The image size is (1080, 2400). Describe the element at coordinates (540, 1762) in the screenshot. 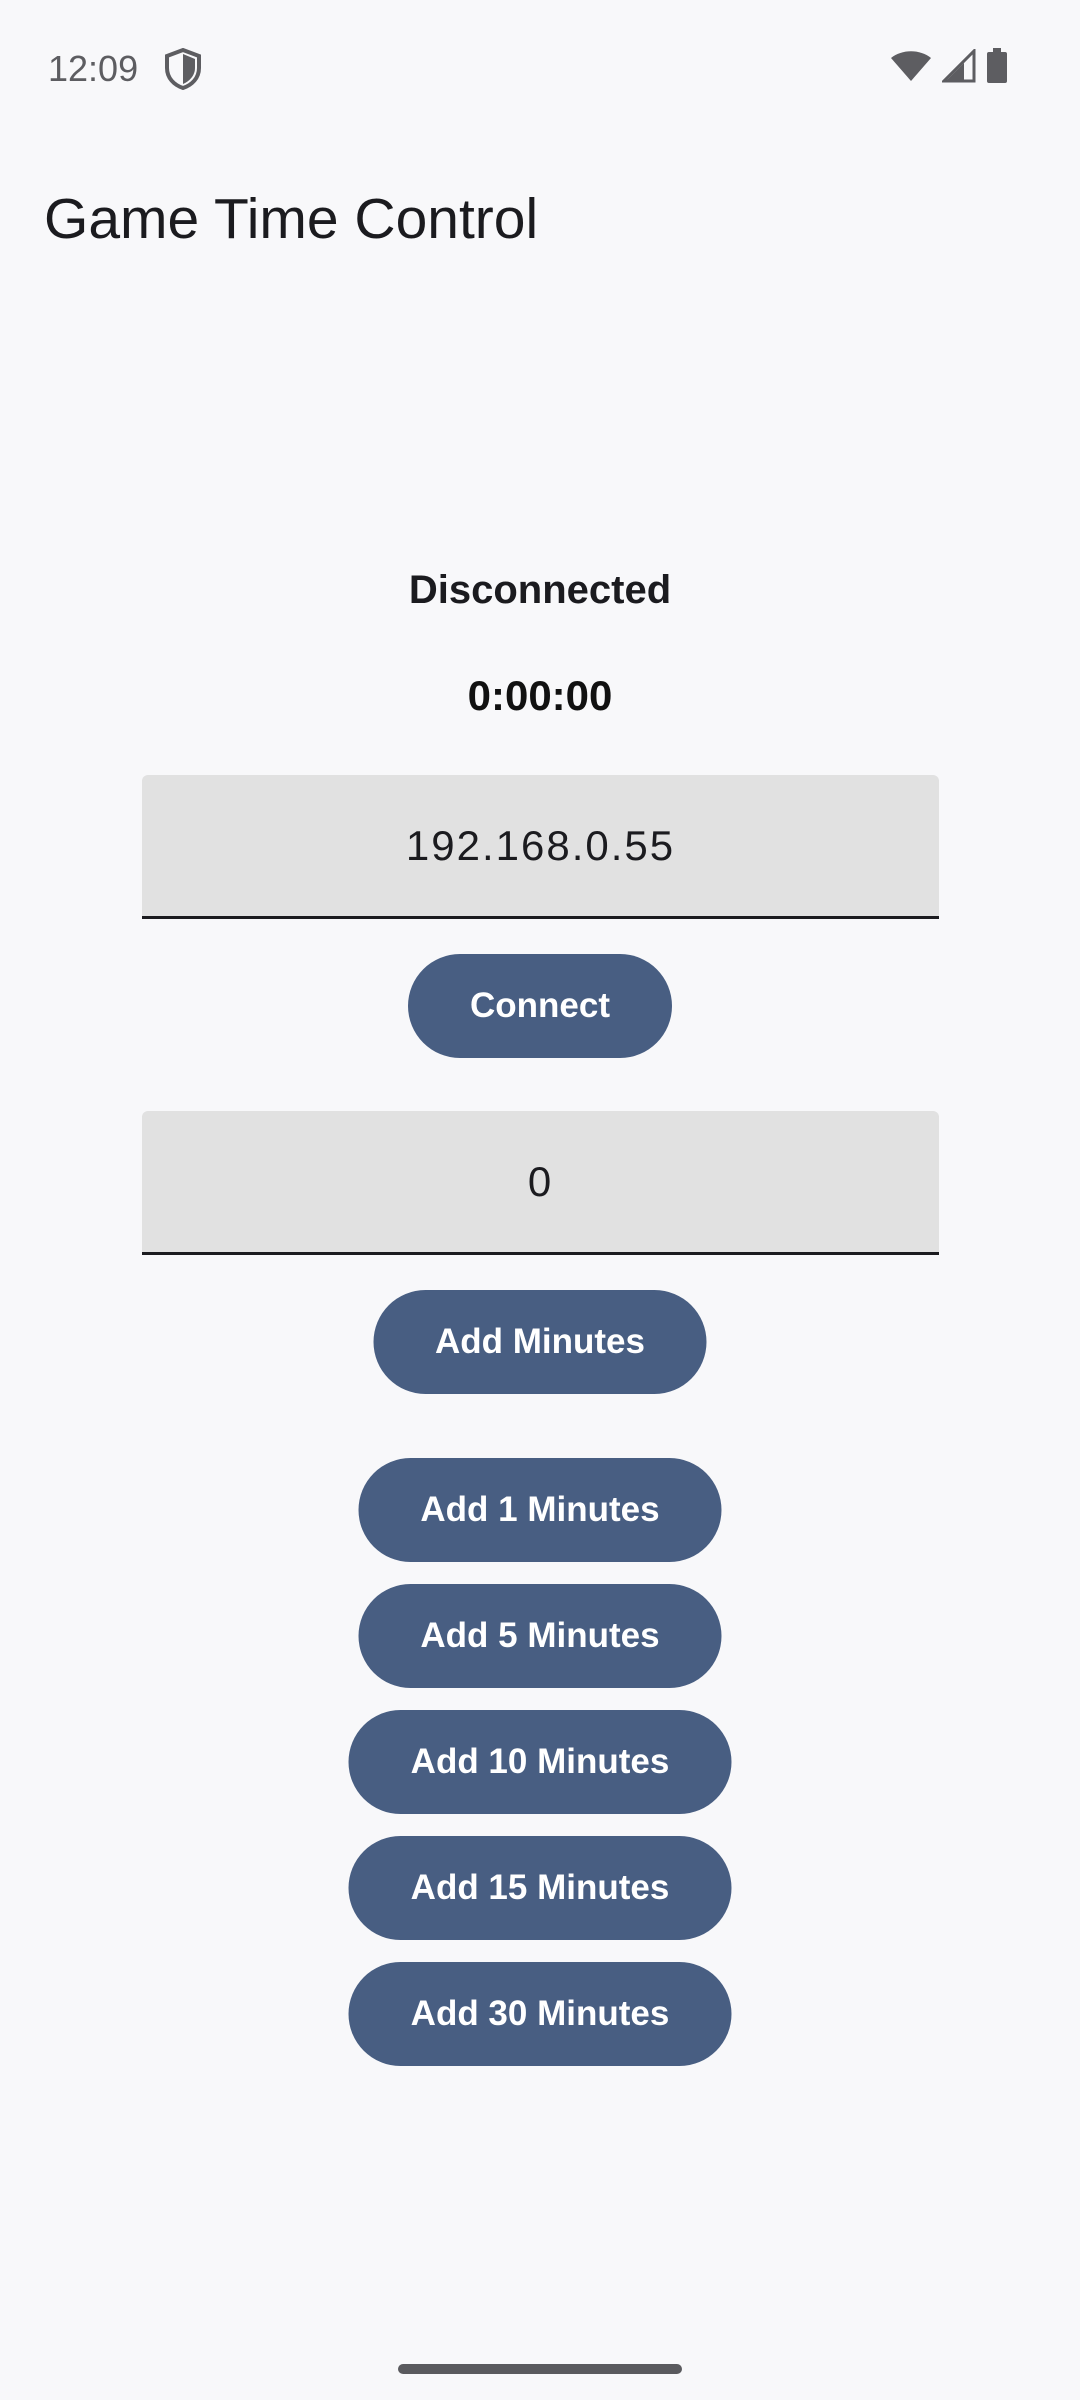

I see `add-10-minutes-button: Add 10 Minutes` at that location.